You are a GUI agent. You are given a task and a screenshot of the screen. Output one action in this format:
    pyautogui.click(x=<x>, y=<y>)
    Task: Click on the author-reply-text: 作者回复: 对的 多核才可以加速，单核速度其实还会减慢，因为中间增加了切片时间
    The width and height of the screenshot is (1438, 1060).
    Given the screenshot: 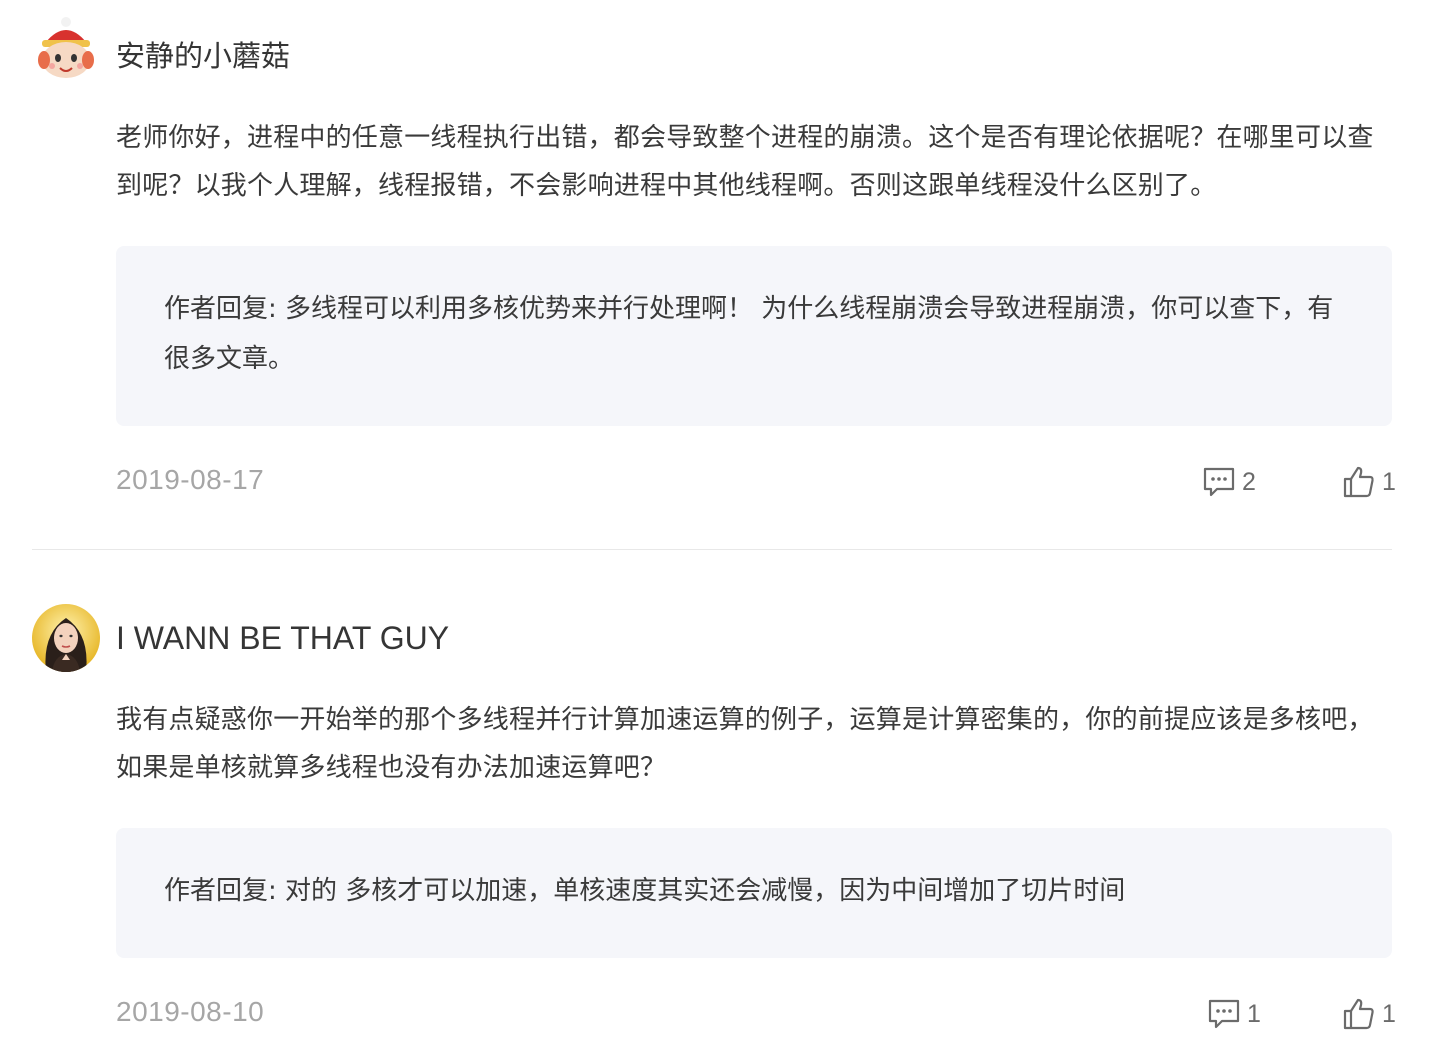 What is the action you would take?
    pyautogui.click(x=645, y=891)
    